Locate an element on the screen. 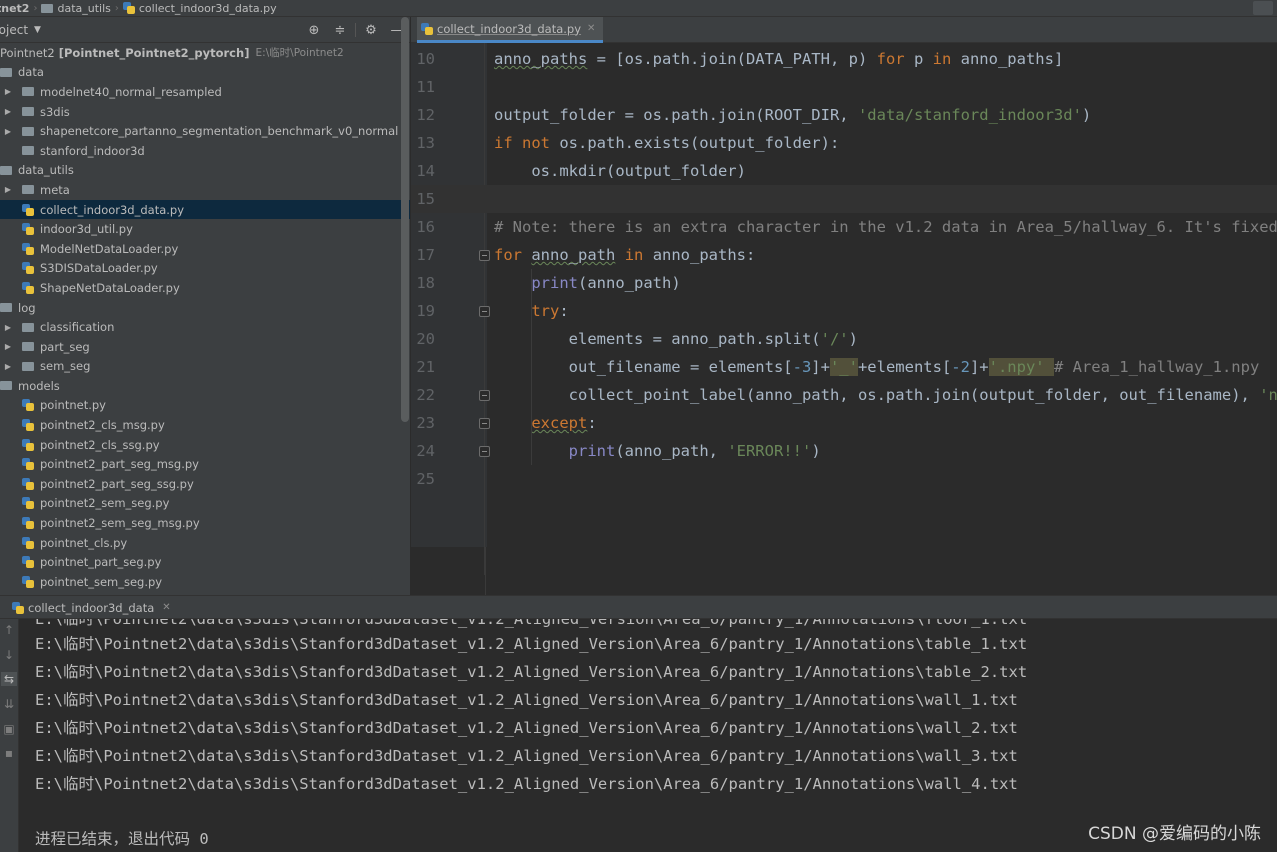  tree-item: modelnet40_normal_resampled is located at coordinates (205, 92).